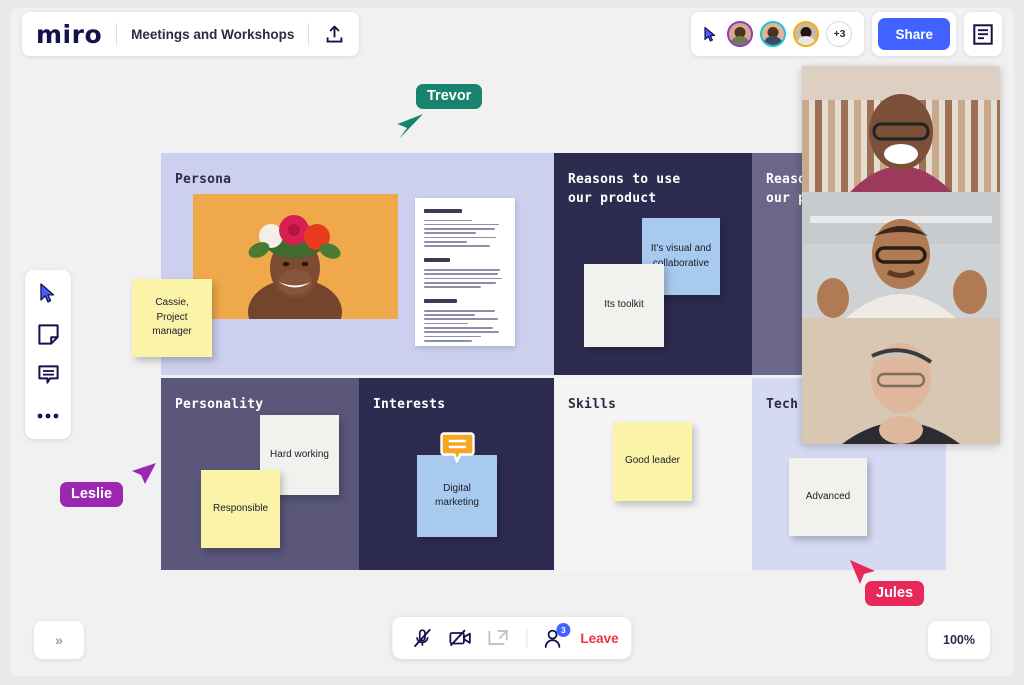  What do you see at coordinates (624, 189) in the screenshot?
I see `frame-title: Reasons to use our product` at bounding box center [624, 189].